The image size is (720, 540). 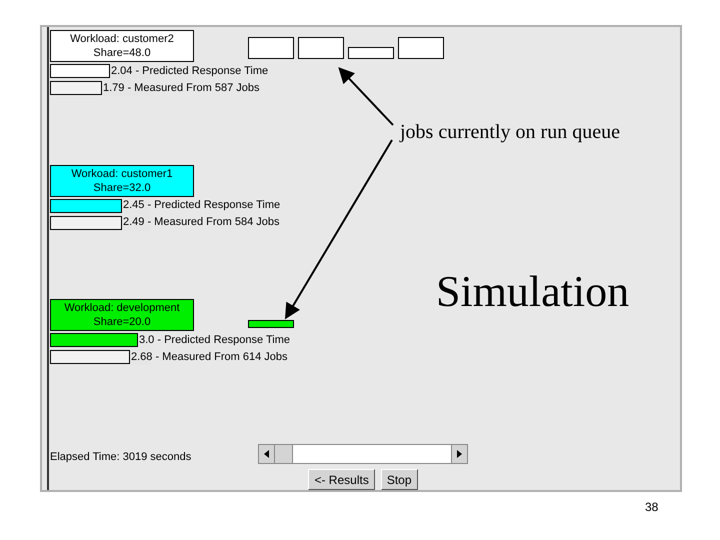 What do you see at coordinates (363, 454) in the screenshot?
I see `scrollbar` at bounding box center [363, 454].